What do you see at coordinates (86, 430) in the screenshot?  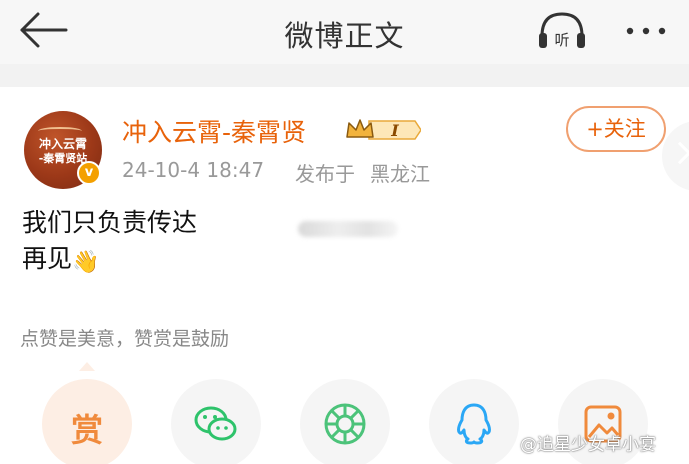 I see `reward-label: 赏` at bounding box center [86, 430].